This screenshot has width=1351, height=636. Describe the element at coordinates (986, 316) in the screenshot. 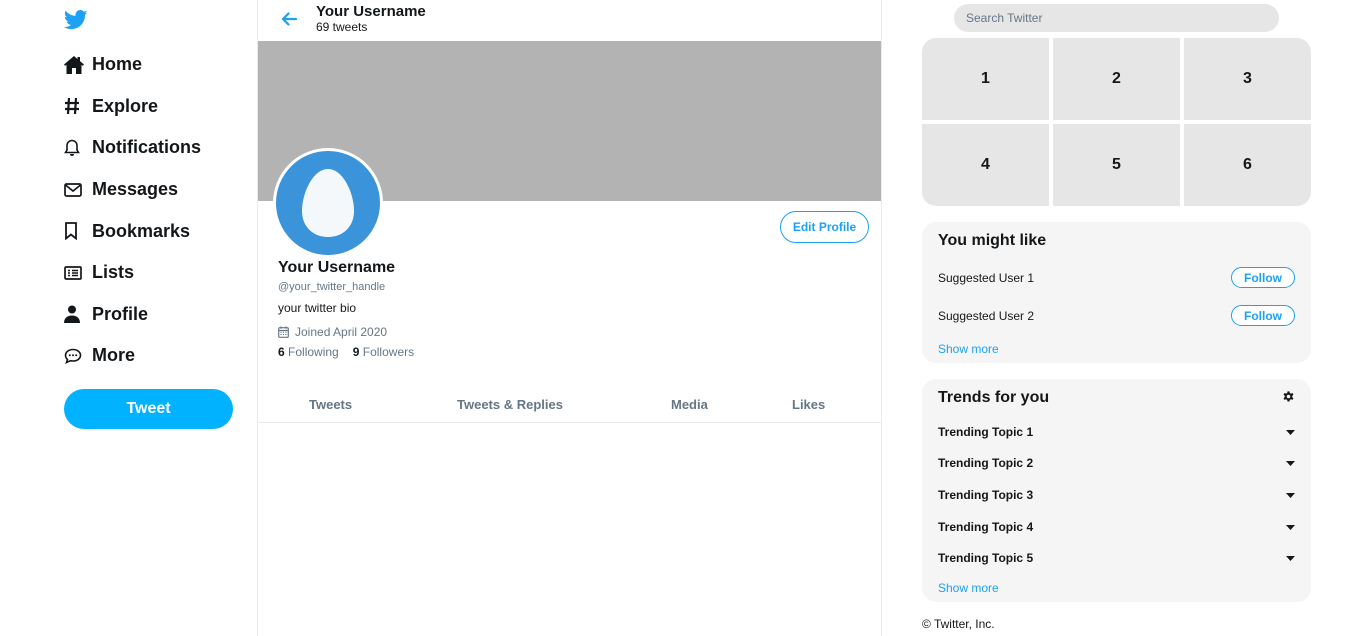

I see `suggested-user-name: Suggested User 2` at that location.